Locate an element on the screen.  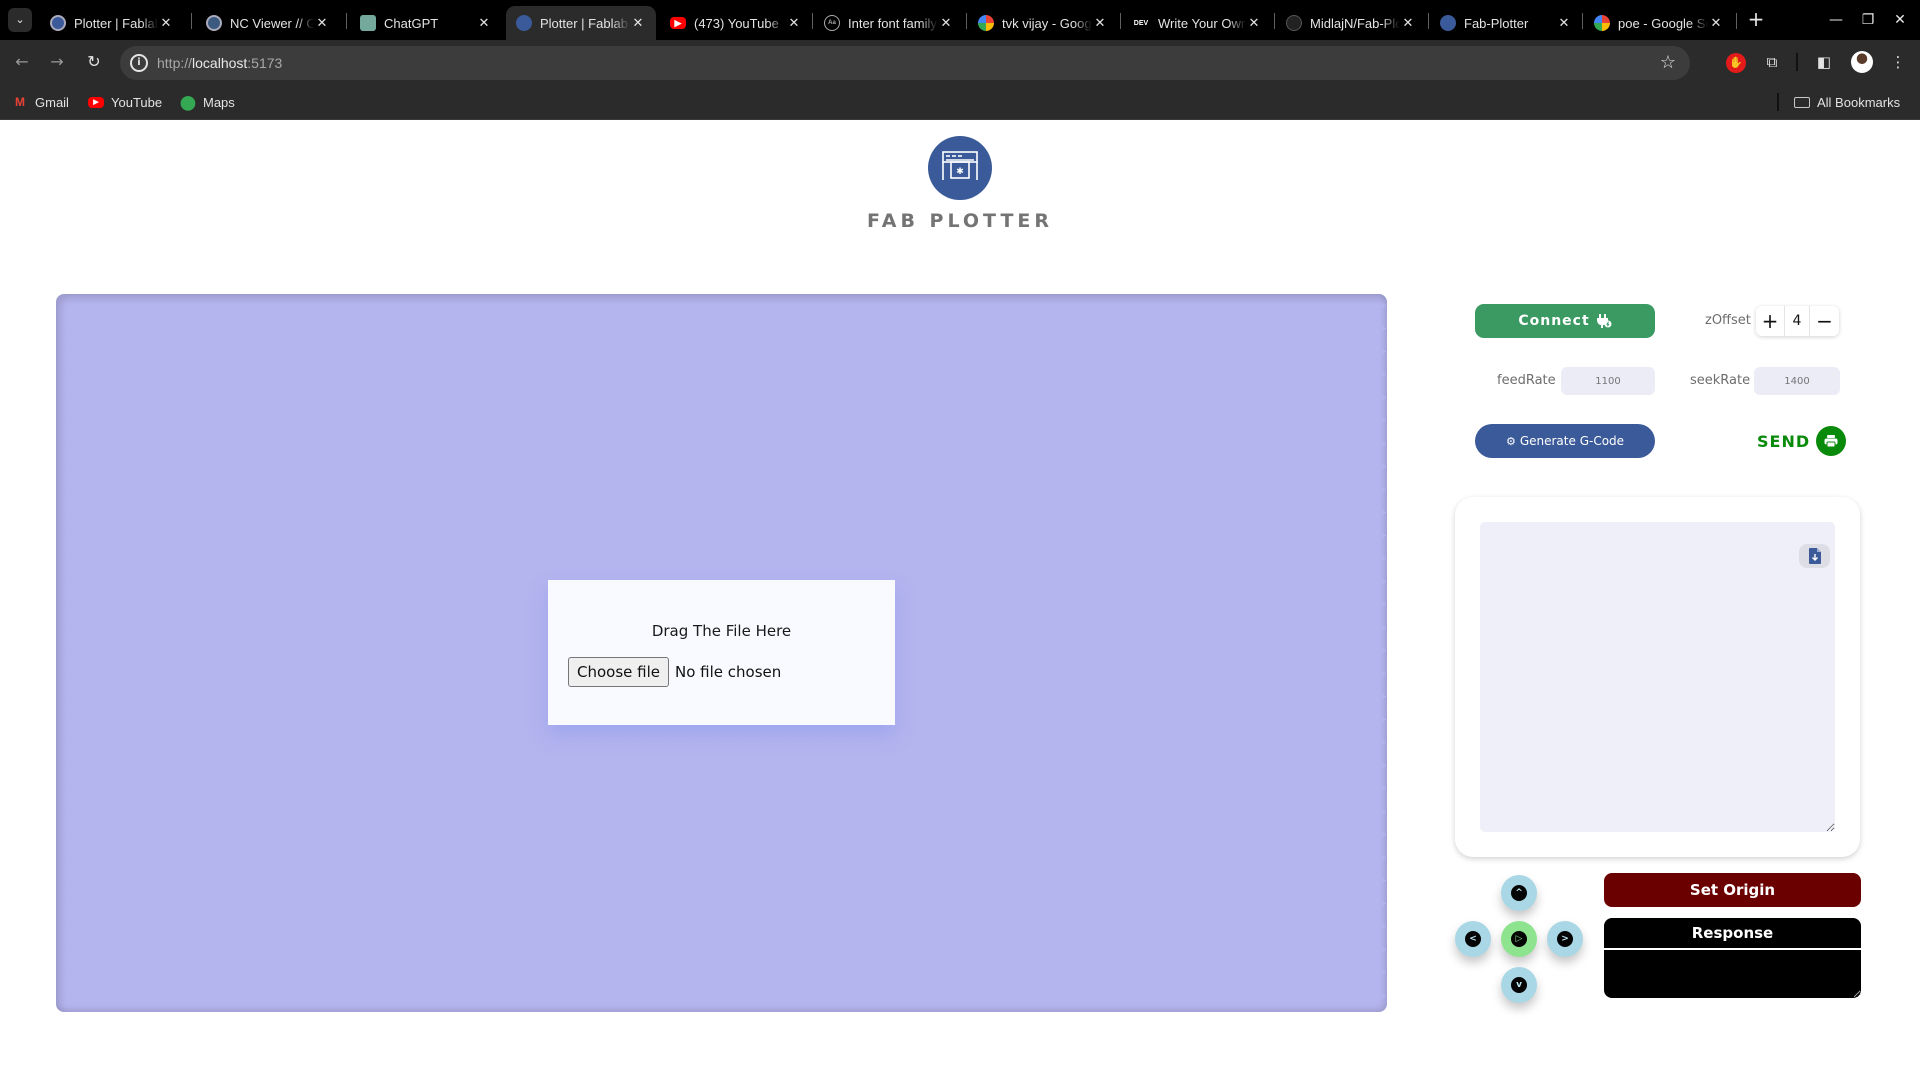
tab-inter-font: Aa Inter font family ✕ is located at coordinates (889, 23).